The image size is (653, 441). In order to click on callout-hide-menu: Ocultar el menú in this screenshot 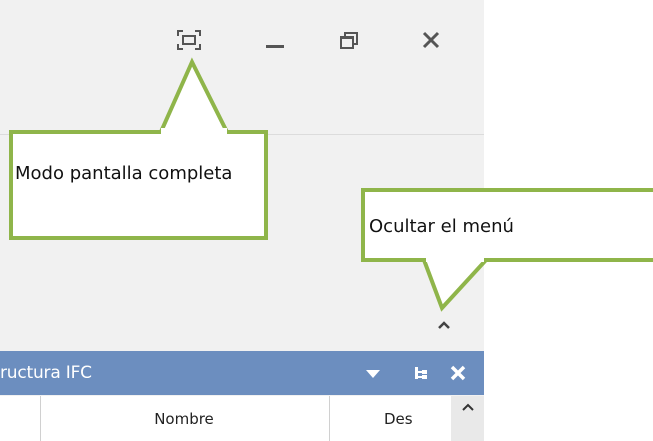, I will do `click(507, 225)`.